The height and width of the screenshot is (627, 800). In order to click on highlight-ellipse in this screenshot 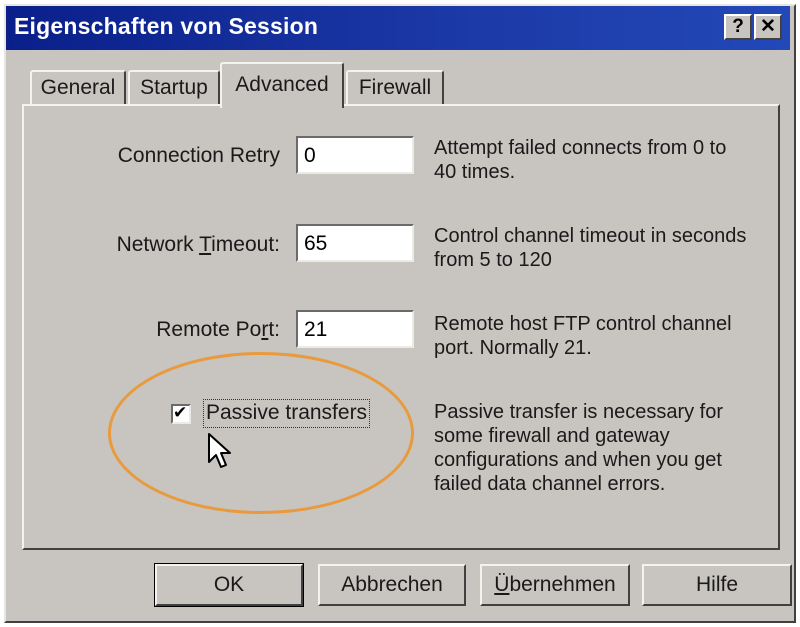, I will do `click(261, 433)`.